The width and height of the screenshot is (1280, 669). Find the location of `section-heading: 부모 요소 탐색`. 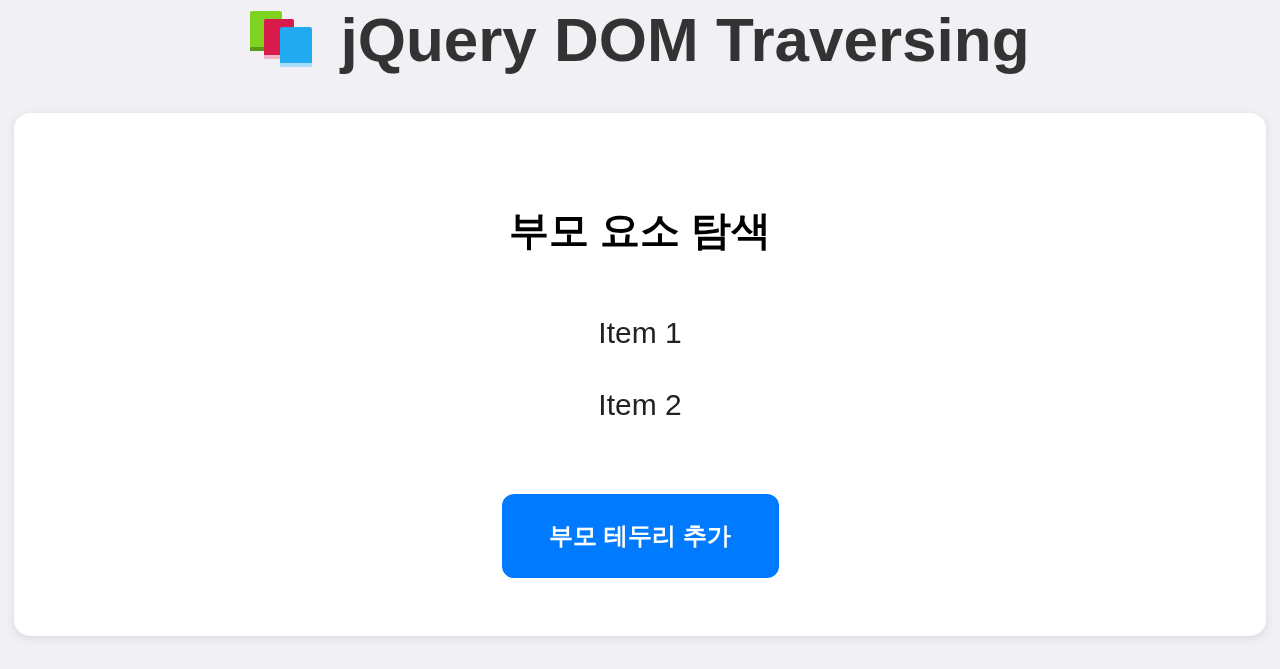

section-heading: 부모 요소 탐색 is located at coordinates (640, 230).